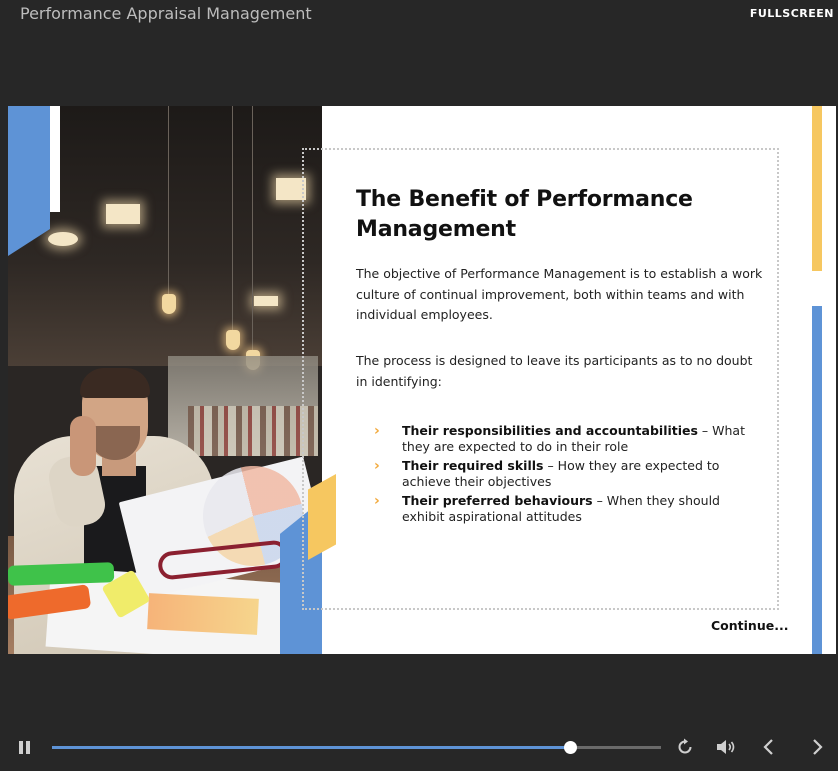  I want to click on previous-icon, so click(769, 747).